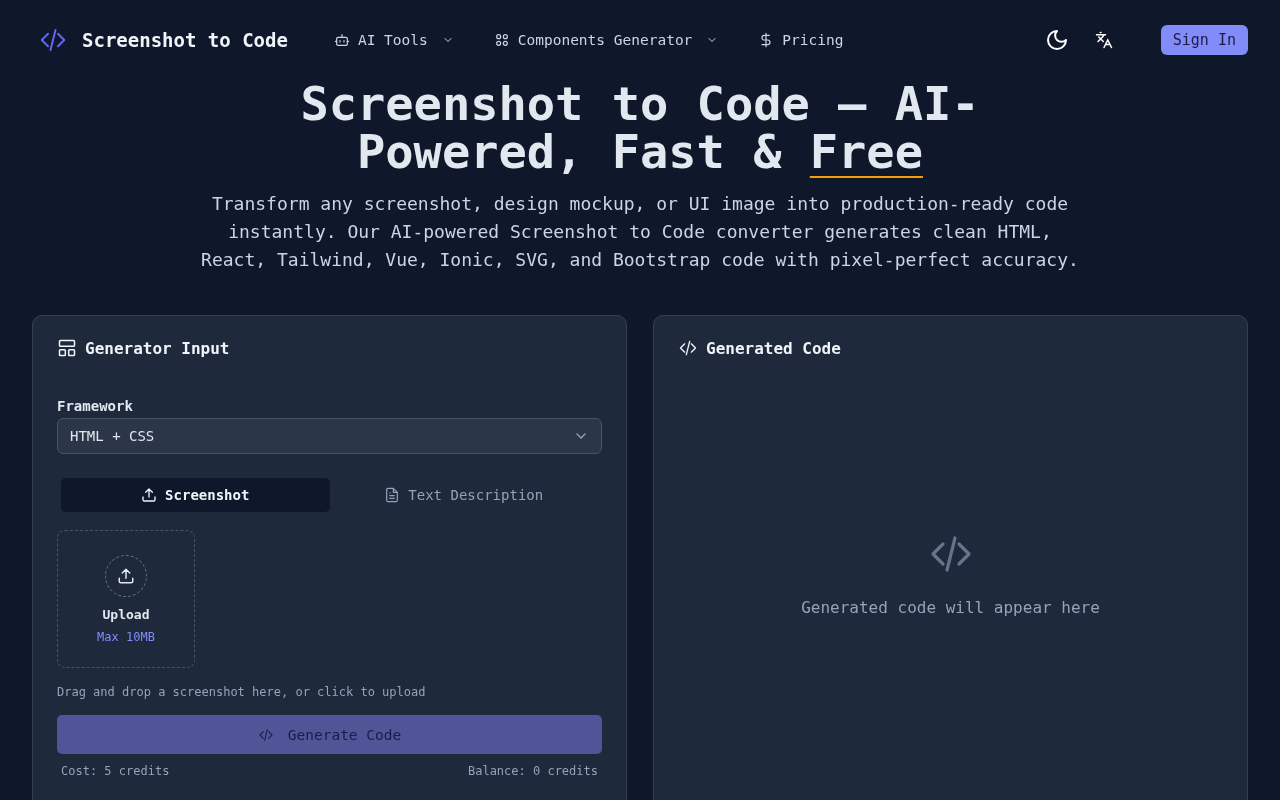 The image size is (1280, 800). I want to click on panel-title: Generated Code, so click(773, 348).